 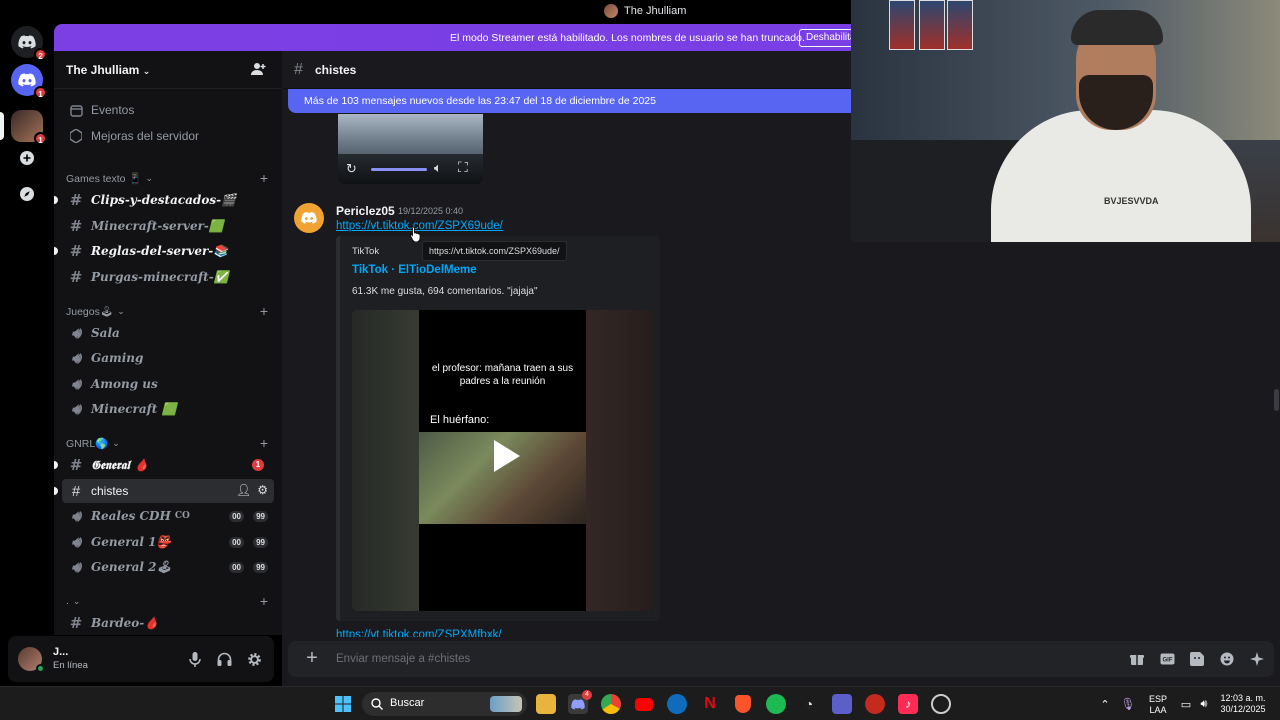 What do you see at coordinates (168, 226) in the screenshot?
I see `channel-minecraft-server: # Minecraft-server-🟩` at bounding box center [168, 226].